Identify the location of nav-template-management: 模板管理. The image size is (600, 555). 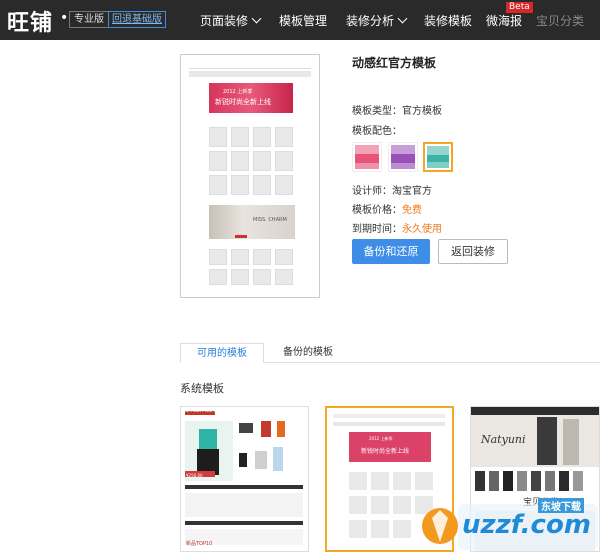
(303, 20).